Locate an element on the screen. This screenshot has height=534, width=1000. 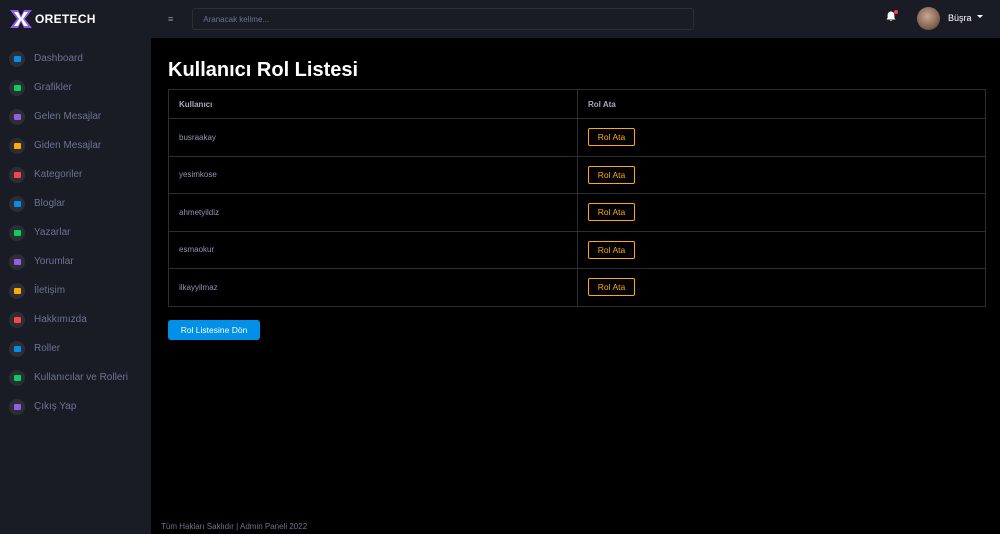
table-row: esmaokur Rol Ata is located at coordinates (577, 249).